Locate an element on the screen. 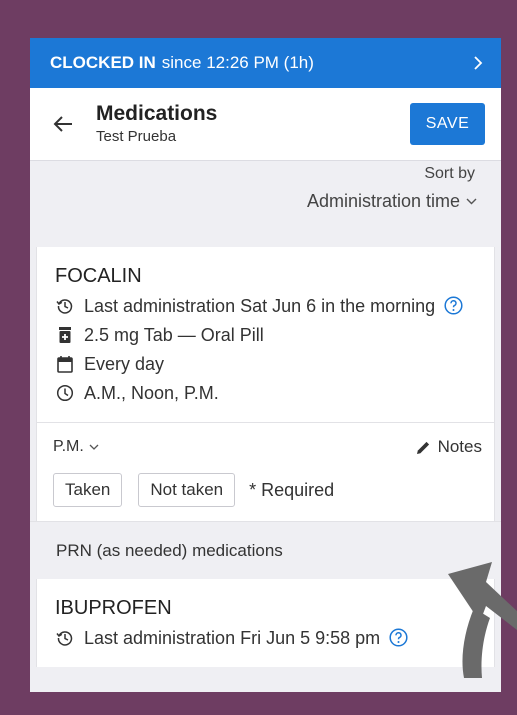 This screenshot has width=517, height=715. taken-button: Taken is located at coordinates (88, 490).